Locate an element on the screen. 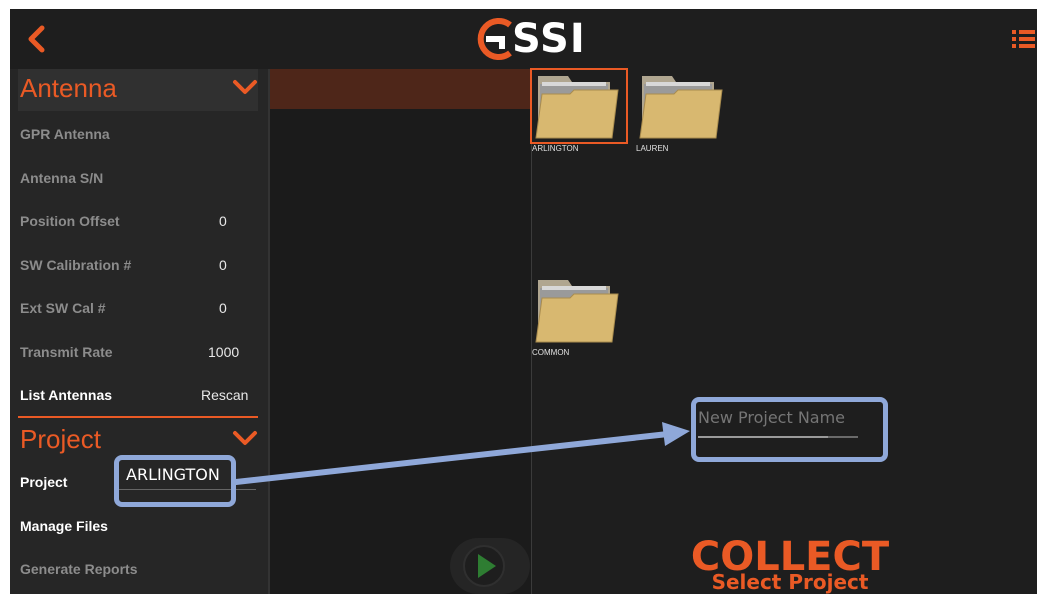  folder-lauren: LAUREN is located at coordinates (683, 111).